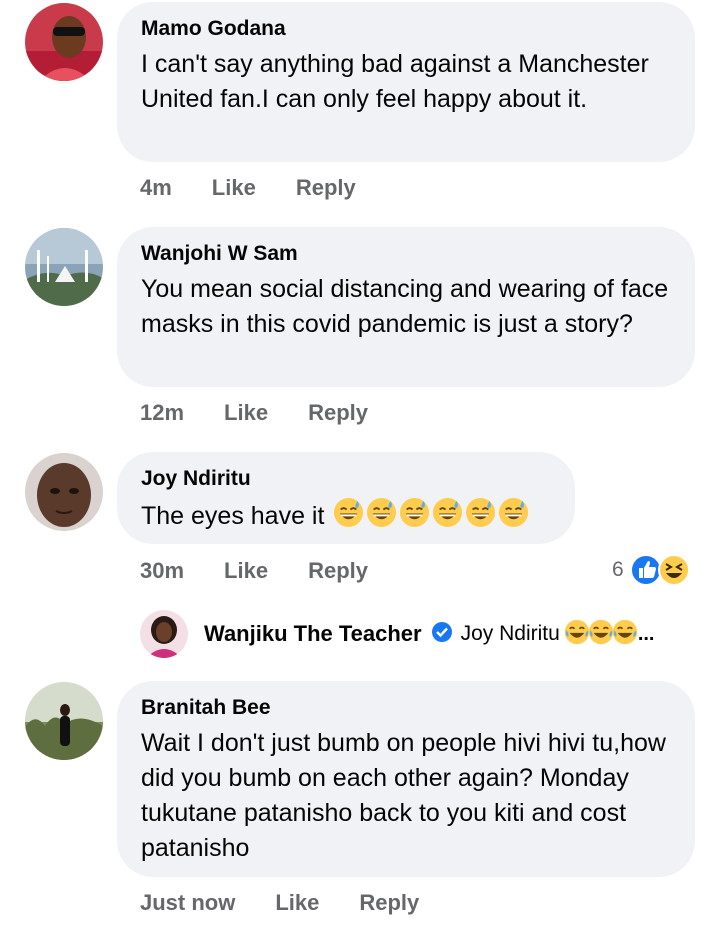 The height and width of the screenshot is (941, 720). What do you see at coordinates (651, 570) in the screenshot?
I see `reaction-summary: 6` at bounding box center [651, 570].